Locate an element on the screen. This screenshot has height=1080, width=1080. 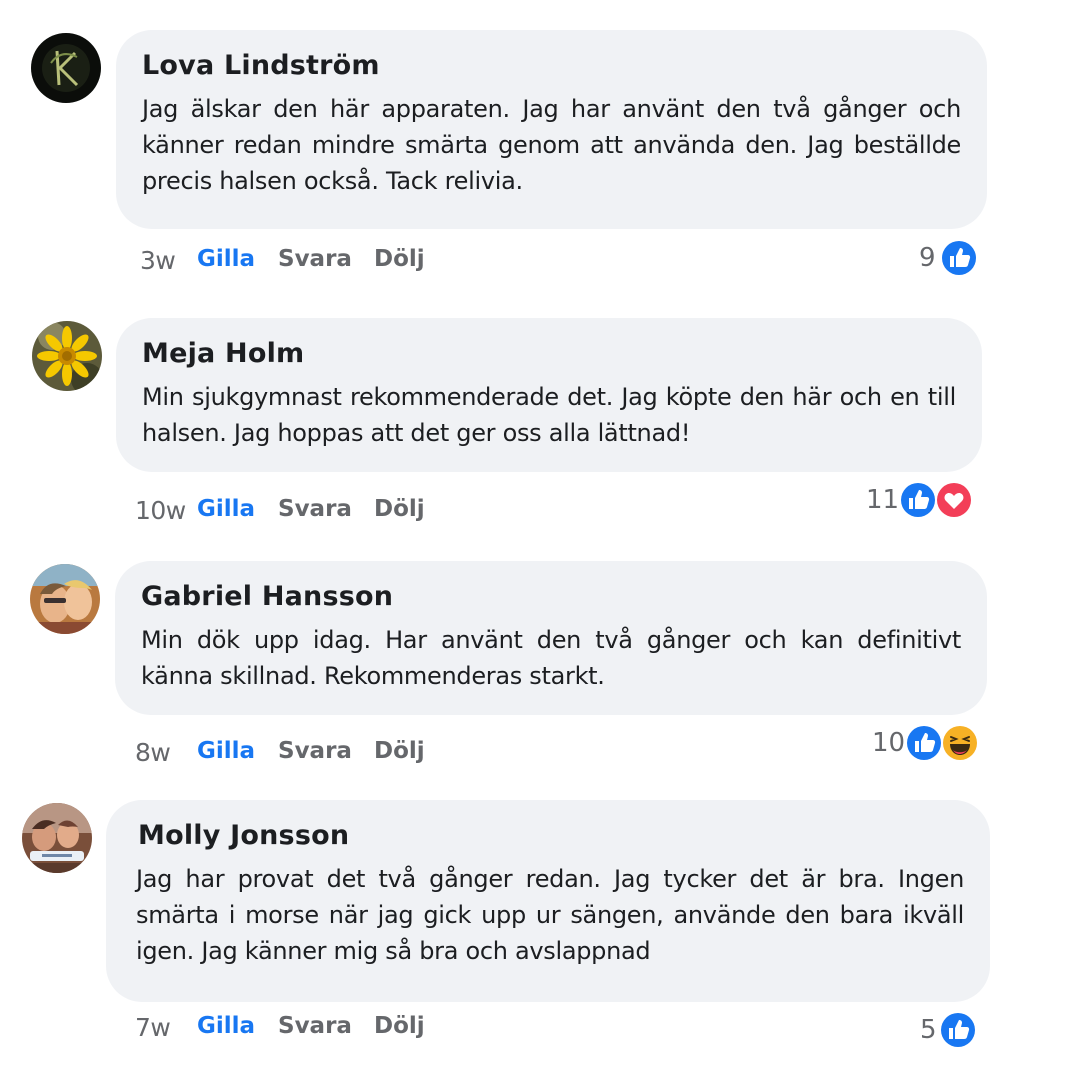
comment-actions: 8w Gilla Svara Dölj is located at coordinates (335, 752).